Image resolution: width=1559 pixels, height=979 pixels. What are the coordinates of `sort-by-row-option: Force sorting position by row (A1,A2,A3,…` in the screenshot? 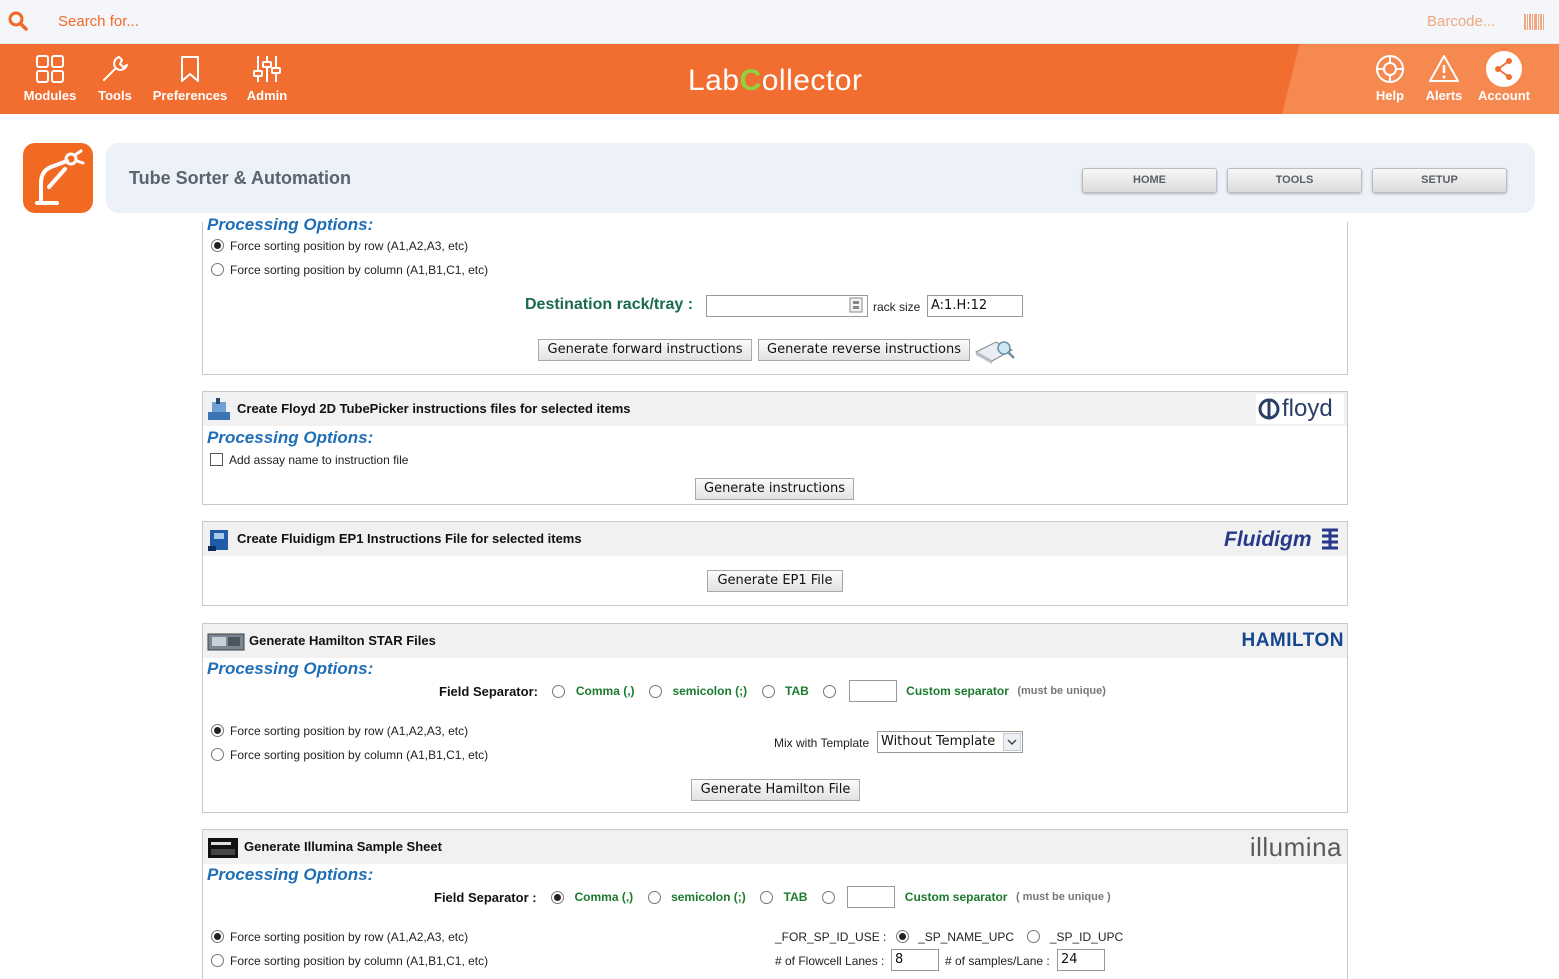 It's located at (339, 246).